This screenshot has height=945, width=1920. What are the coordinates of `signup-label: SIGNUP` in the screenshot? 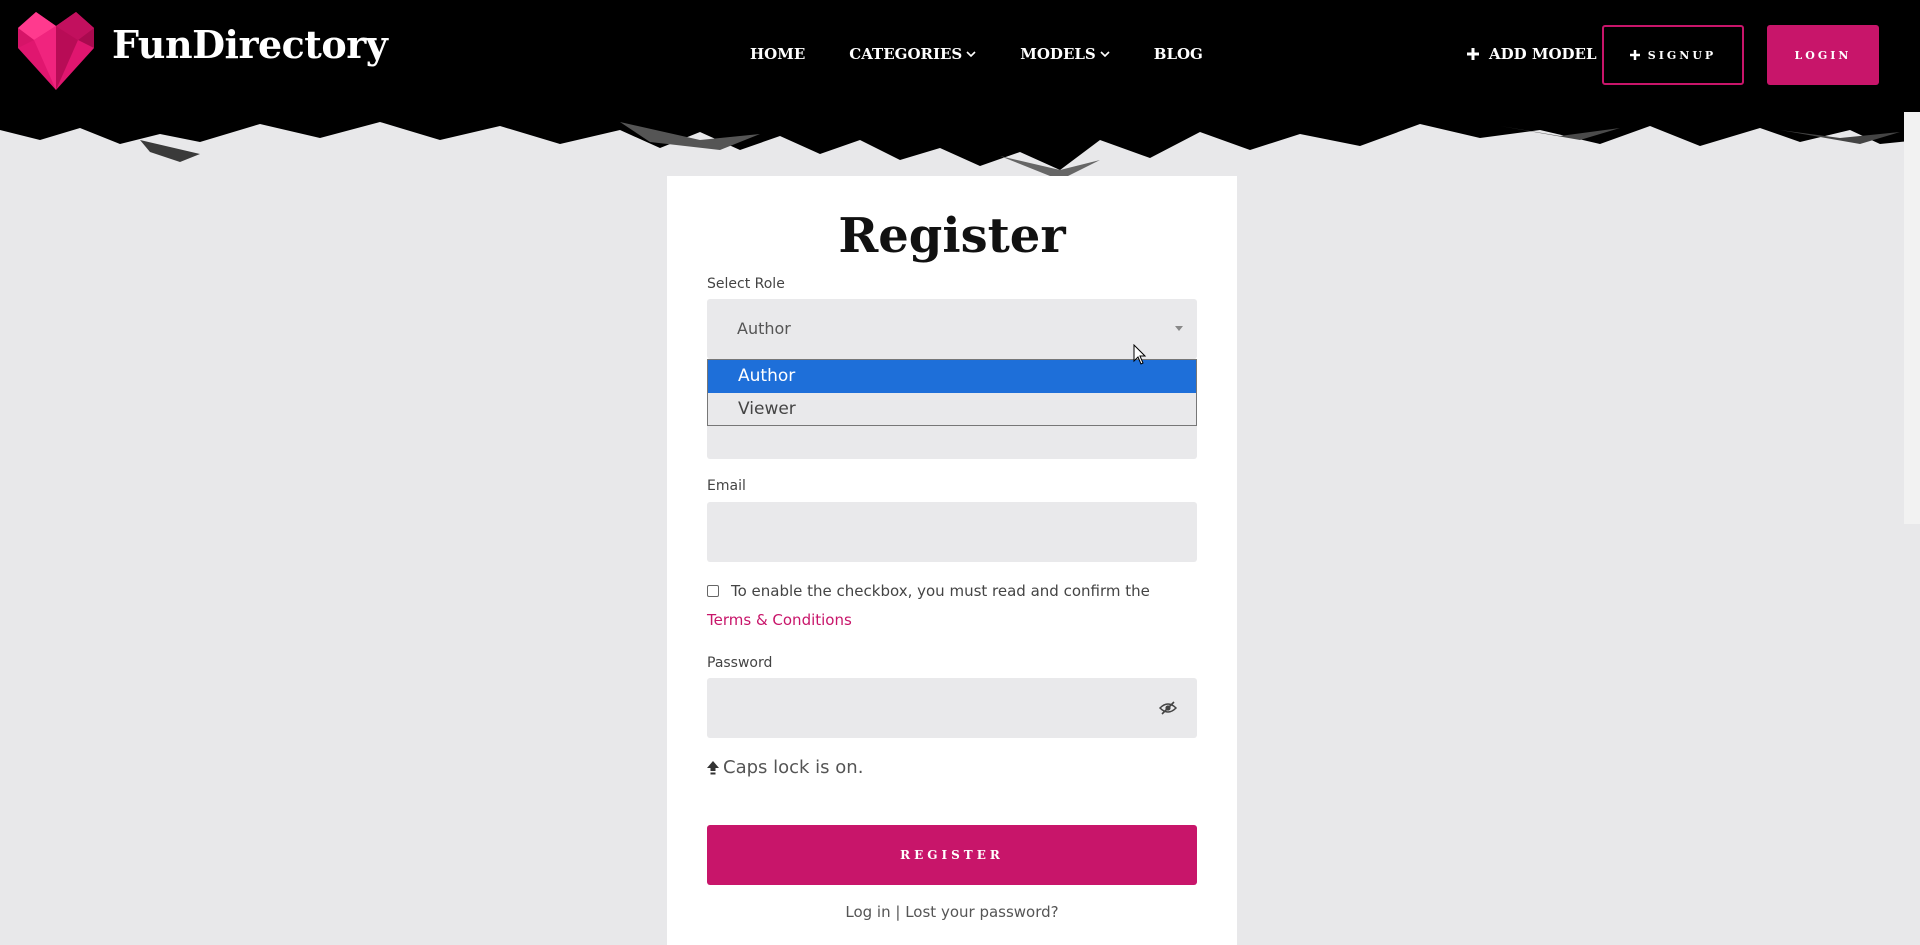 It's located at (1682, 55).